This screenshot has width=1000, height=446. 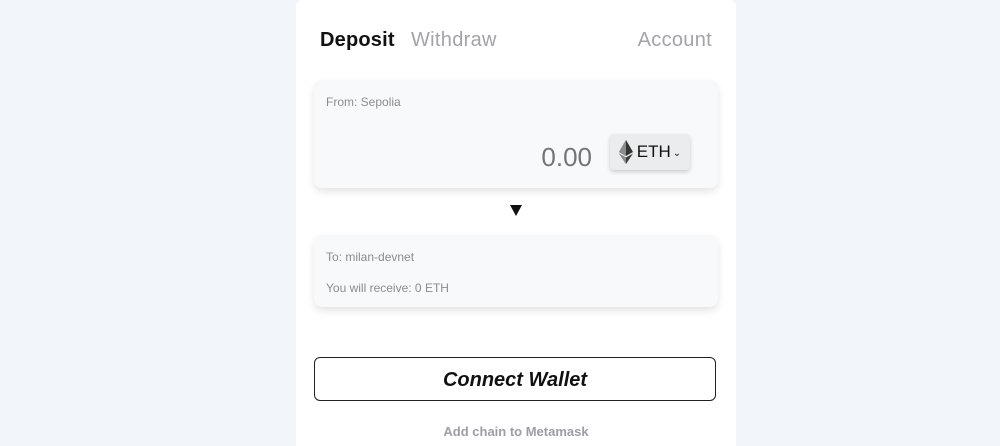 I want to click on token-select-button: ETH ⌄, so click(x=650, y=152).